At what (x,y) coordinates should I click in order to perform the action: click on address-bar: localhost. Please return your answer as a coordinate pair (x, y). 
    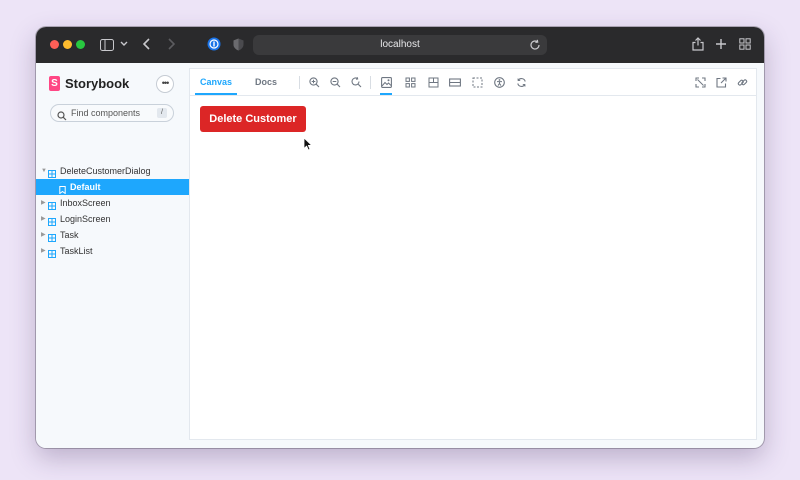
    Looking at the image, I should click on (400, 45).